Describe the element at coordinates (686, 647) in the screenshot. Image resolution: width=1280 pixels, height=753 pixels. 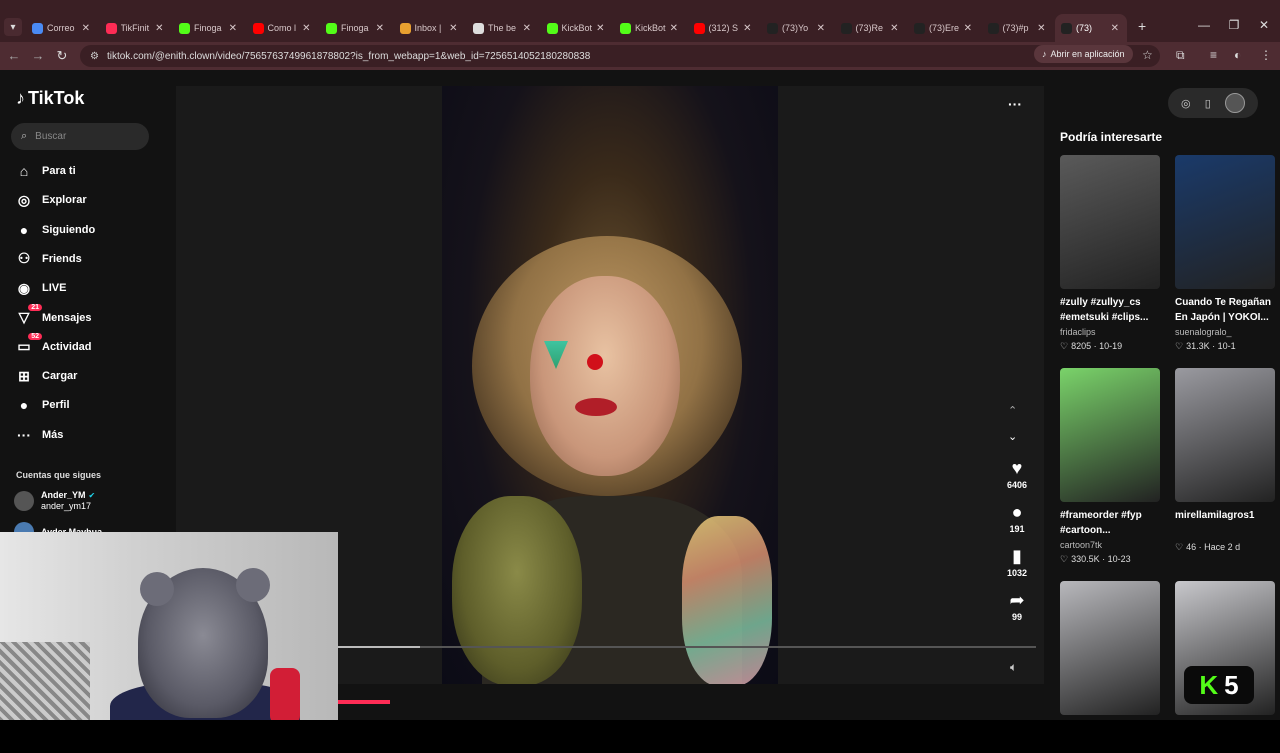
I see `video-progress-bar` at that location.